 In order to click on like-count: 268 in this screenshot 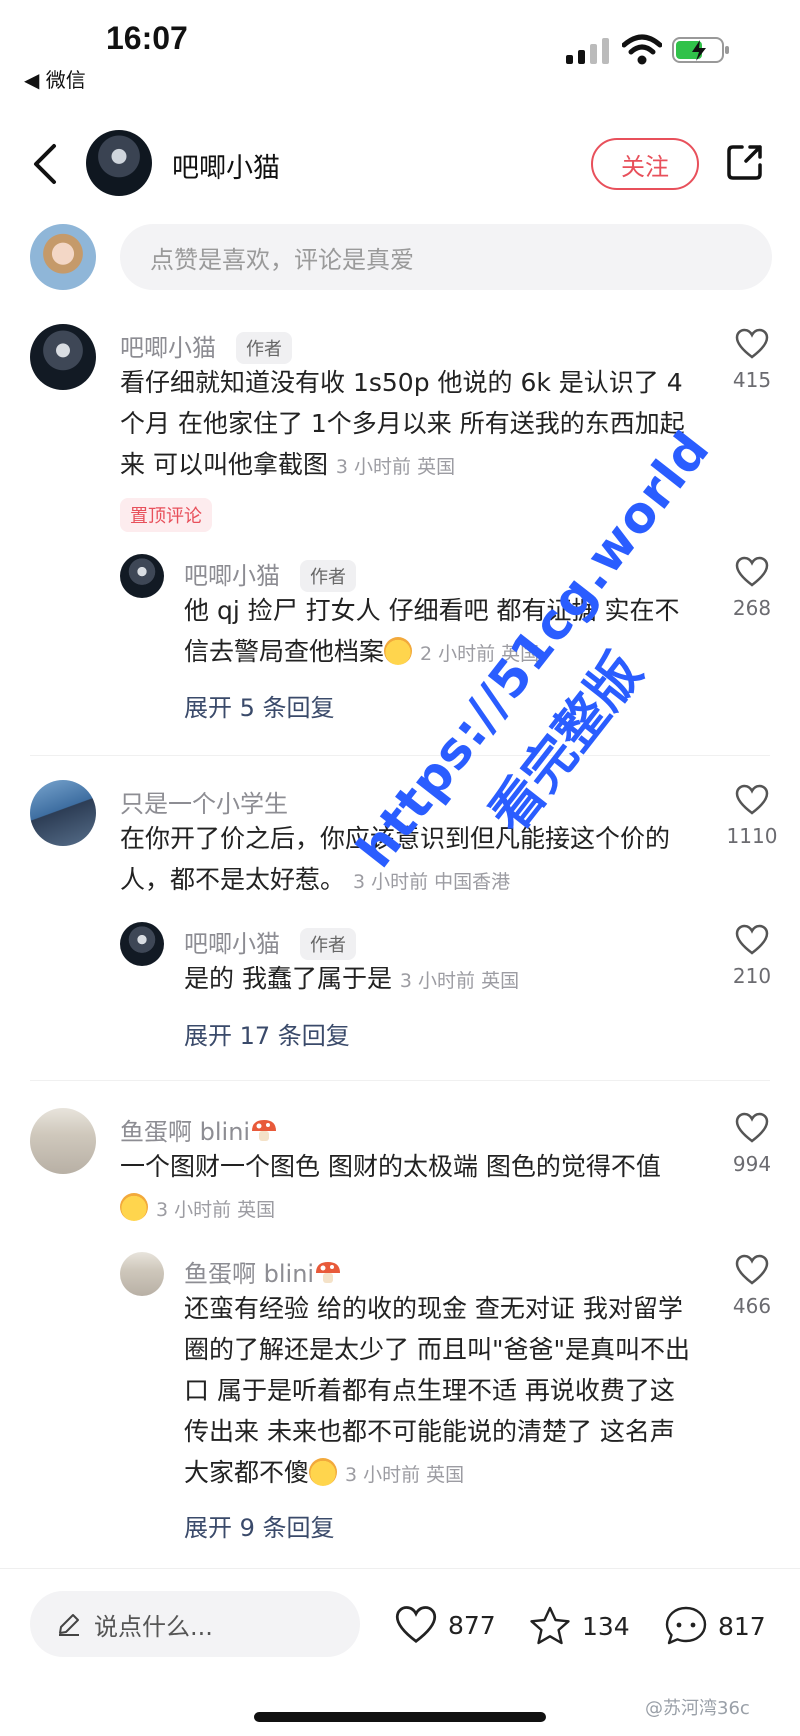, I will do `click(752, 608)`.